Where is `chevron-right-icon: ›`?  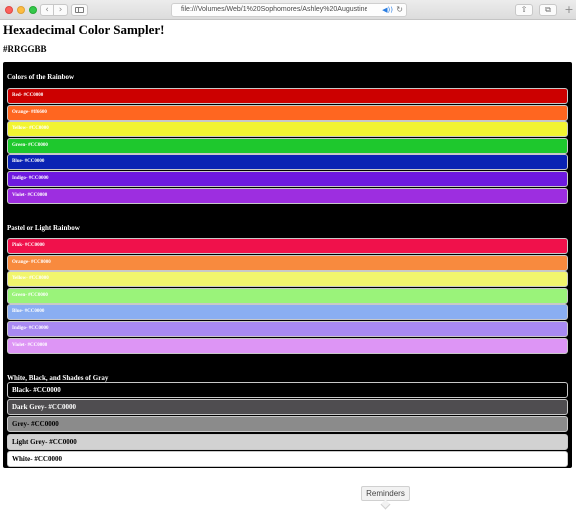 chevron-right-icon: › is located at coordinates (60, 10).